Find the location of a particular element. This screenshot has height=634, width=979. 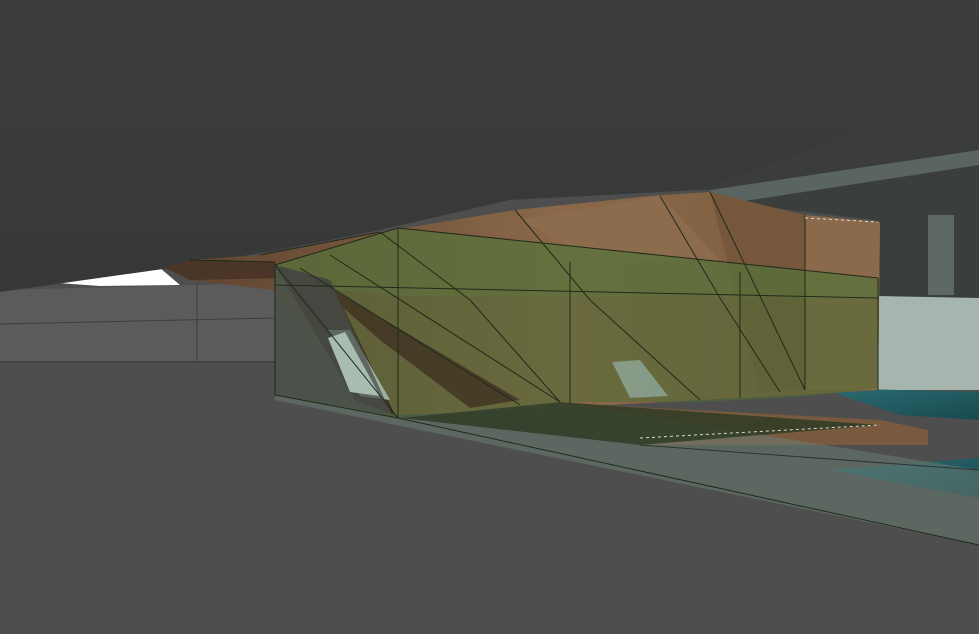

right-column is located at coordinates (941, 255).